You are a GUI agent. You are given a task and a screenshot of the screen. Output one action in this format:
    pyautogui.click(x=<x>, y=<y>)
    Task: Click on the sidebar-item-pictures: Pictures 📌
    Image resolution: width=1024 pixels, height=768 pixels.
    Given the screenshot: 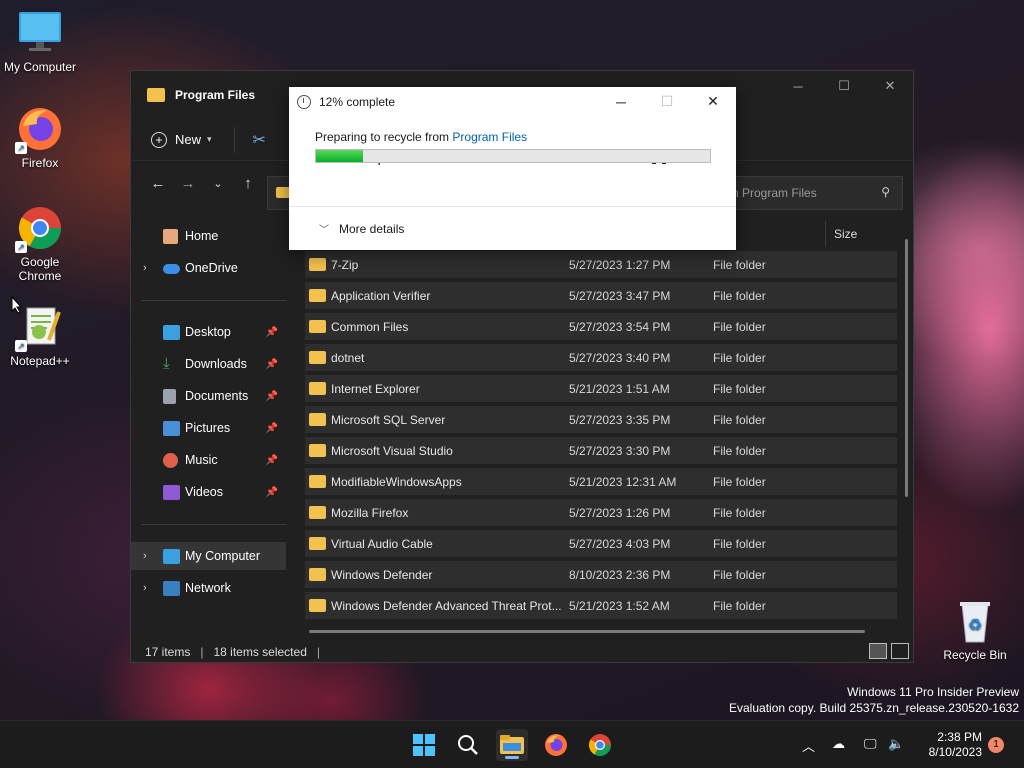 What is the action you would take?
    pyautogui.click(x=208, y=428)
    